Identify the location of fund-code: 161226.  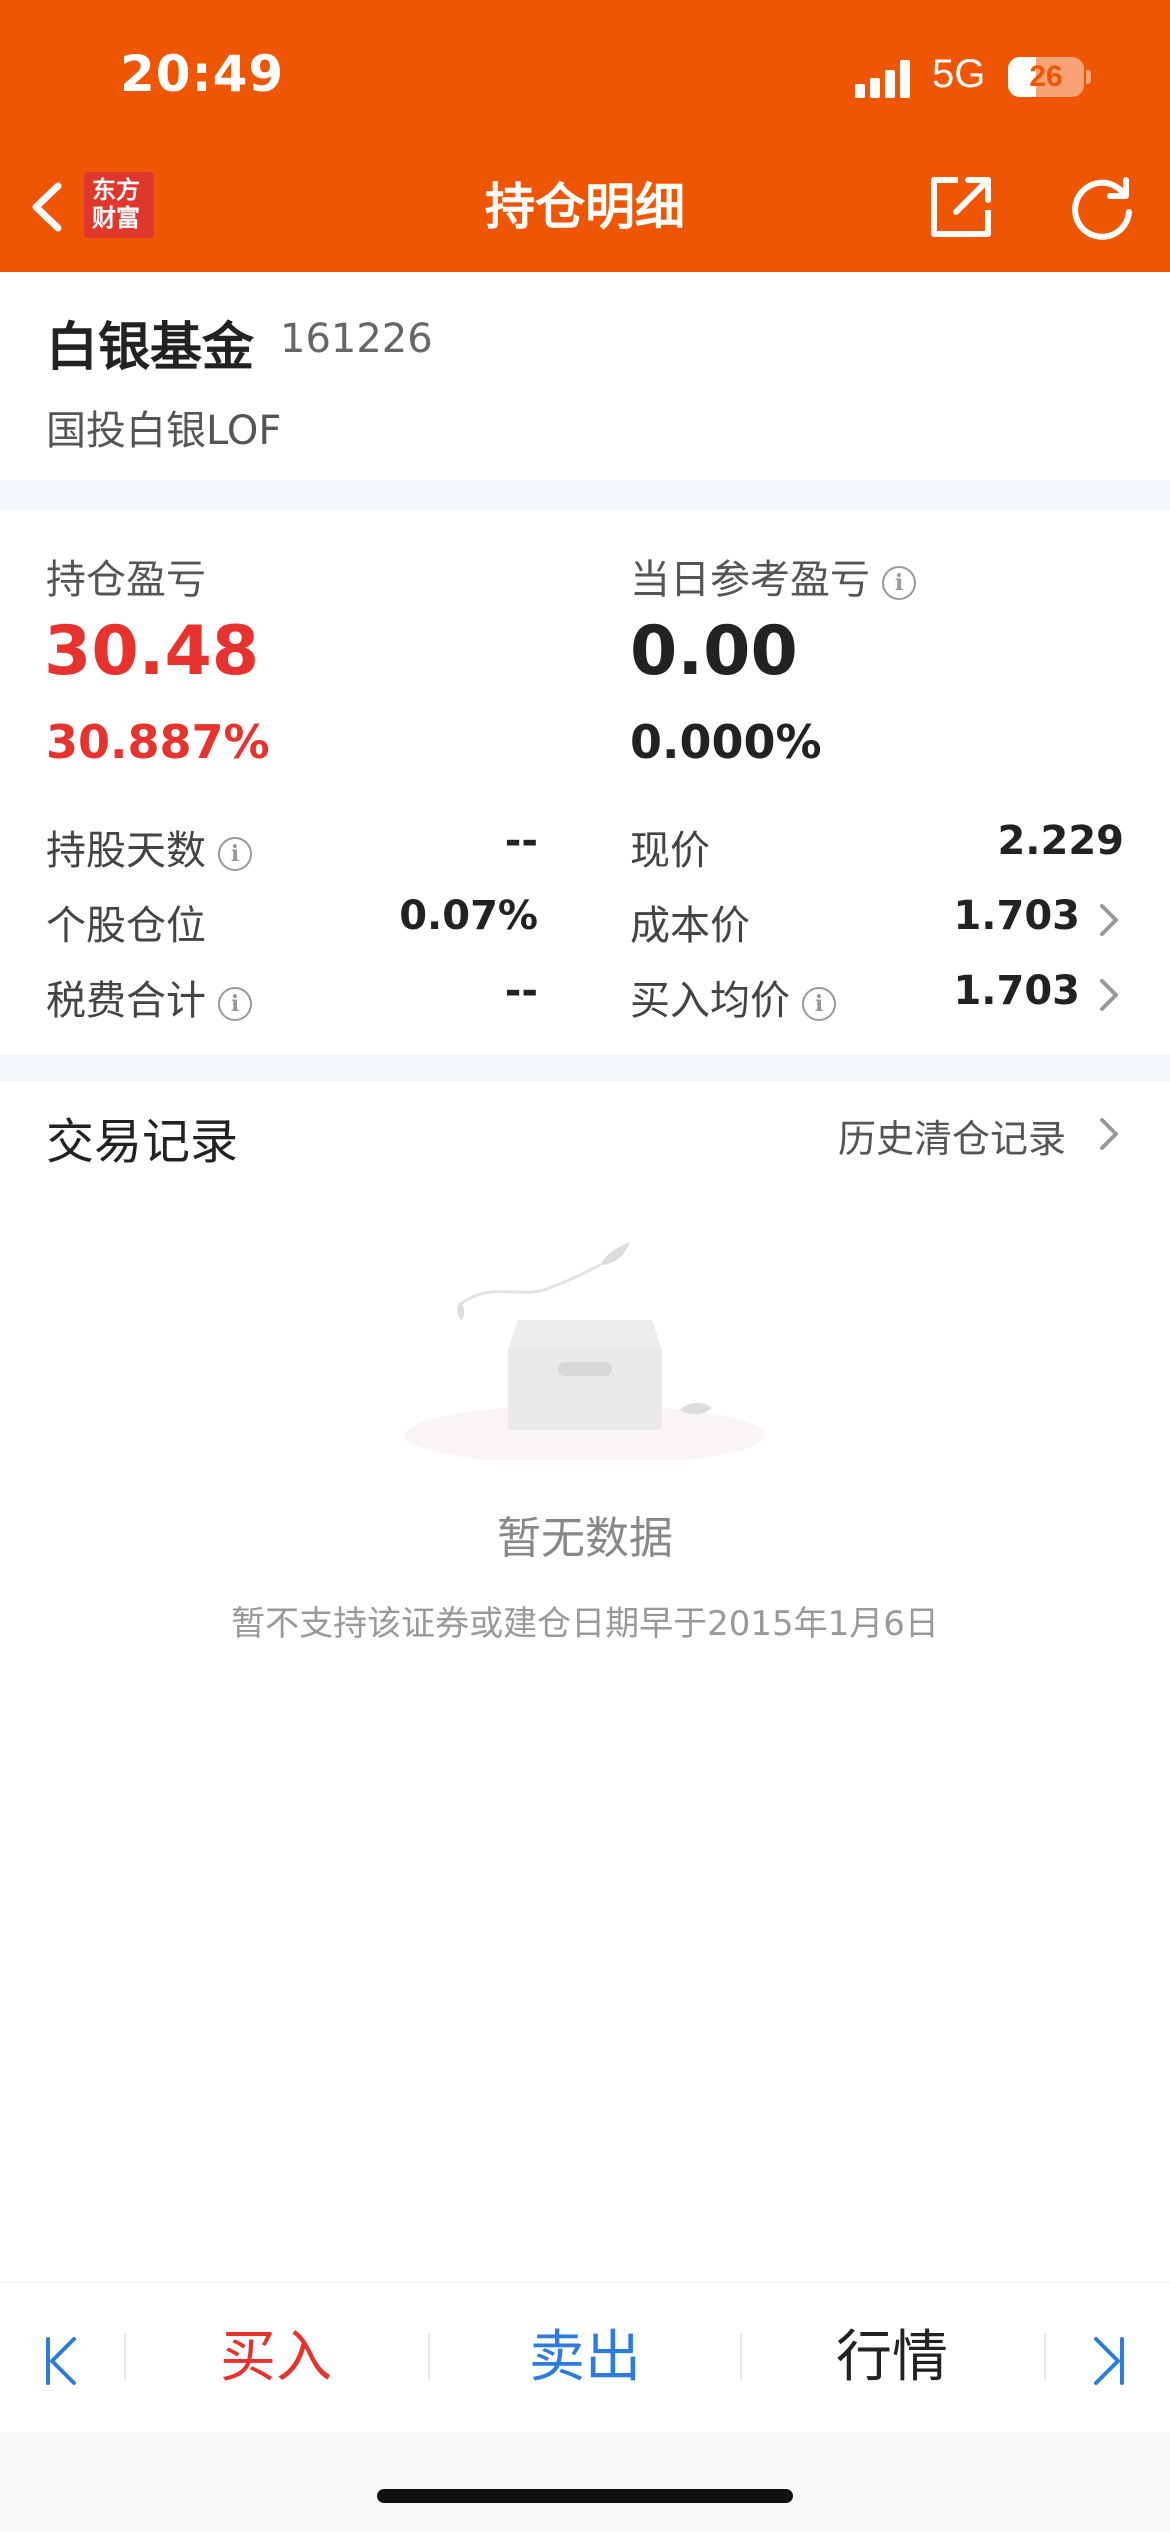
(356, 339).